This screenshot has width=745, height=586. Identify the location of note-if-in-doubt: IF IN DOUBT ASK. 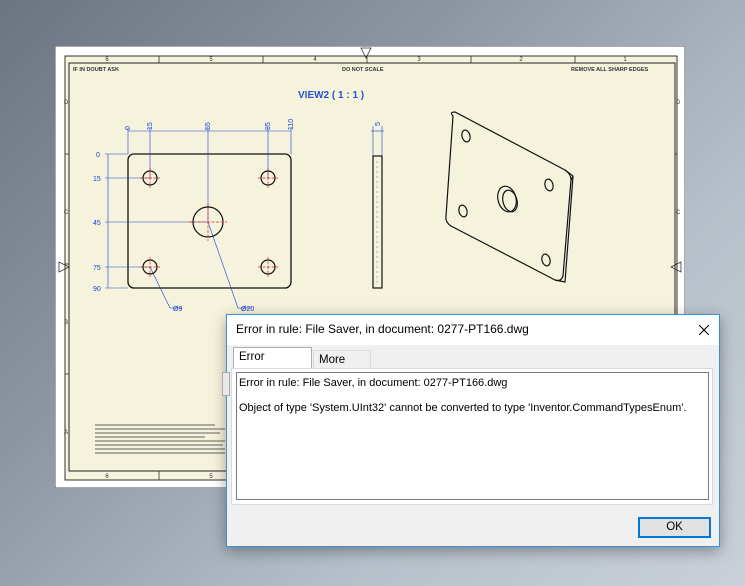
(96, 70).